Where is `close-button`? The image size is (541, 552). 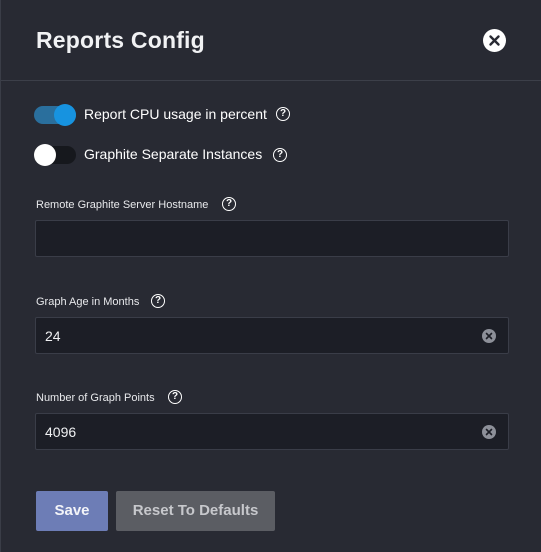
close-button is located at coordinates (494, 40).